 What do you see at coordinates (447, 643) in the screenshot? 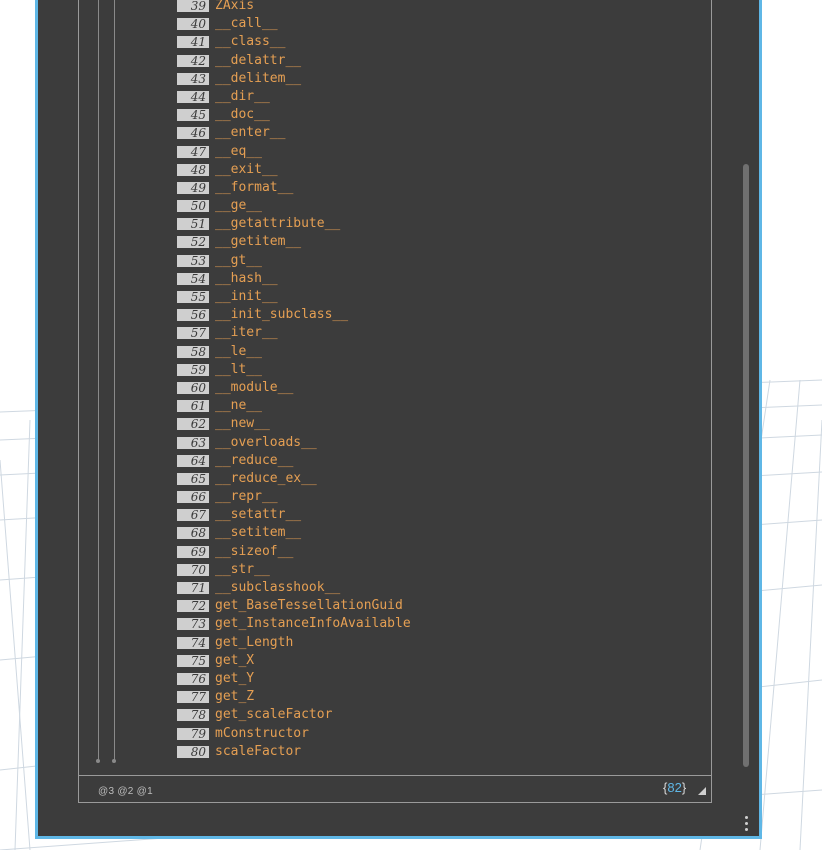
I see `list-item: 74 get_Length` at bounding box center [447, 643].